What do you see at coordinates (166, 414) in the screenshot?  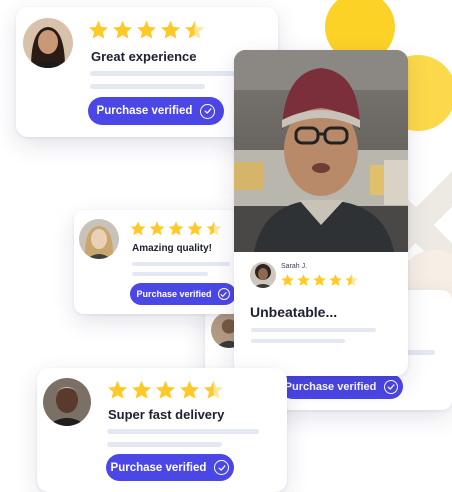 I see `review-title: Super fast delivery` at bounding box center [166, 414].